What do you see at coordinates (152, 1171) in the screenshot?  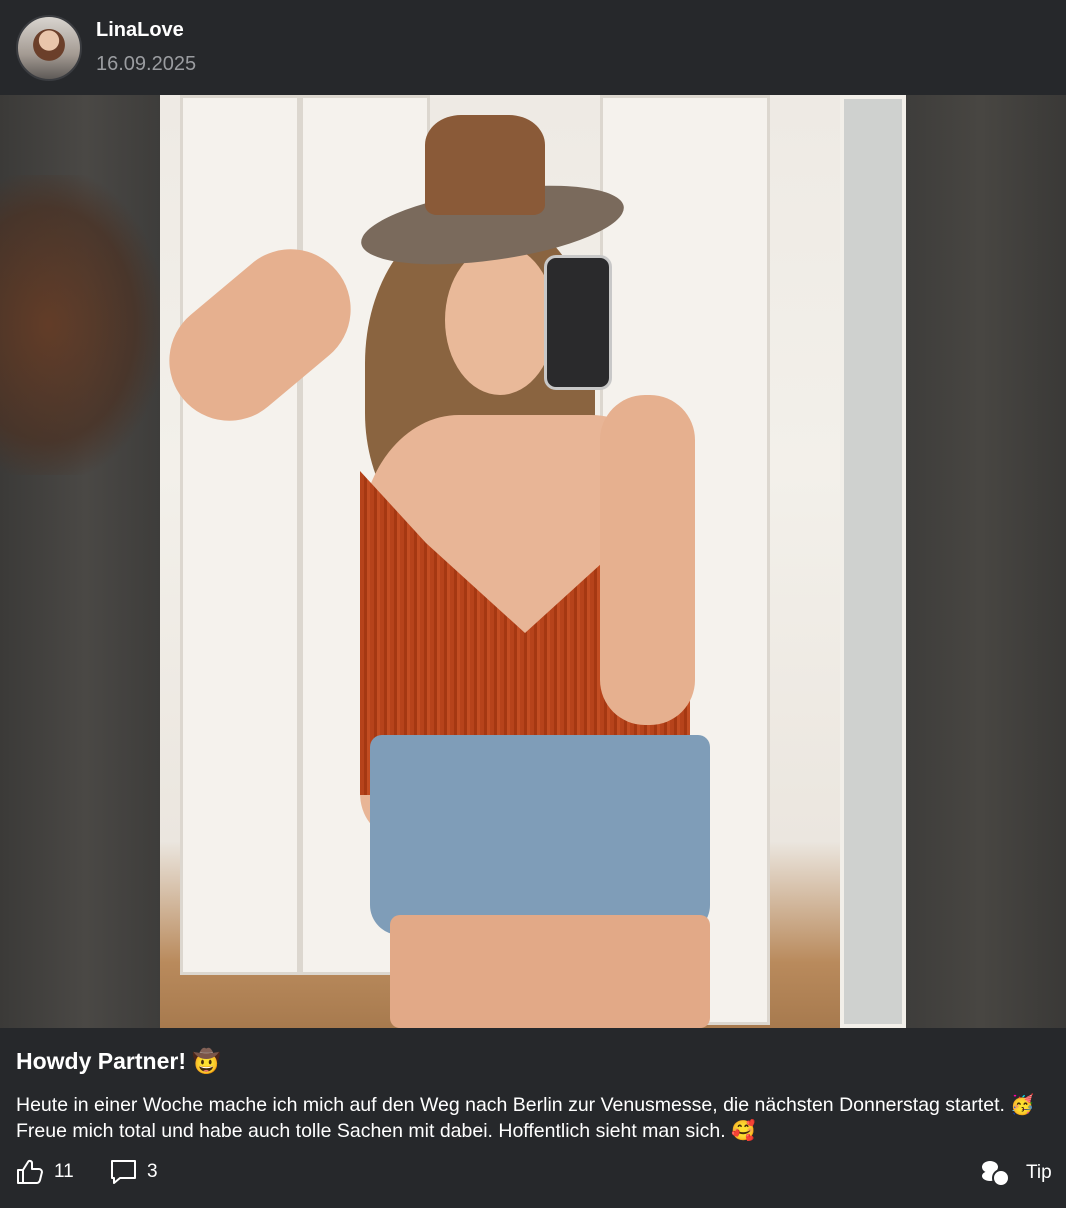 I see `comment-count: 3` at bounding box center [152, 1171].